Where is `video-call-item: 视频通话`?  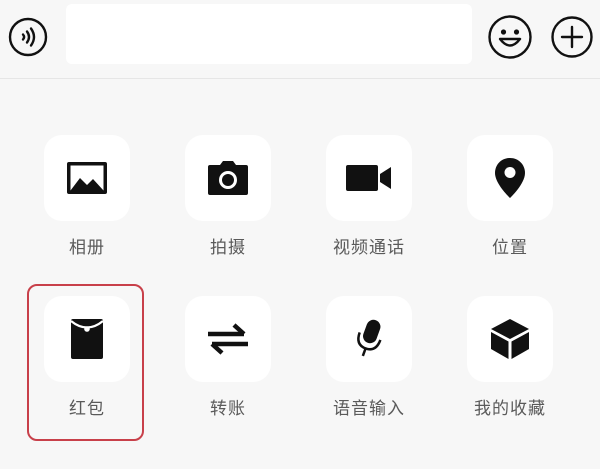 video-call-item: 视频通话 is located at coordinates (370, 205).